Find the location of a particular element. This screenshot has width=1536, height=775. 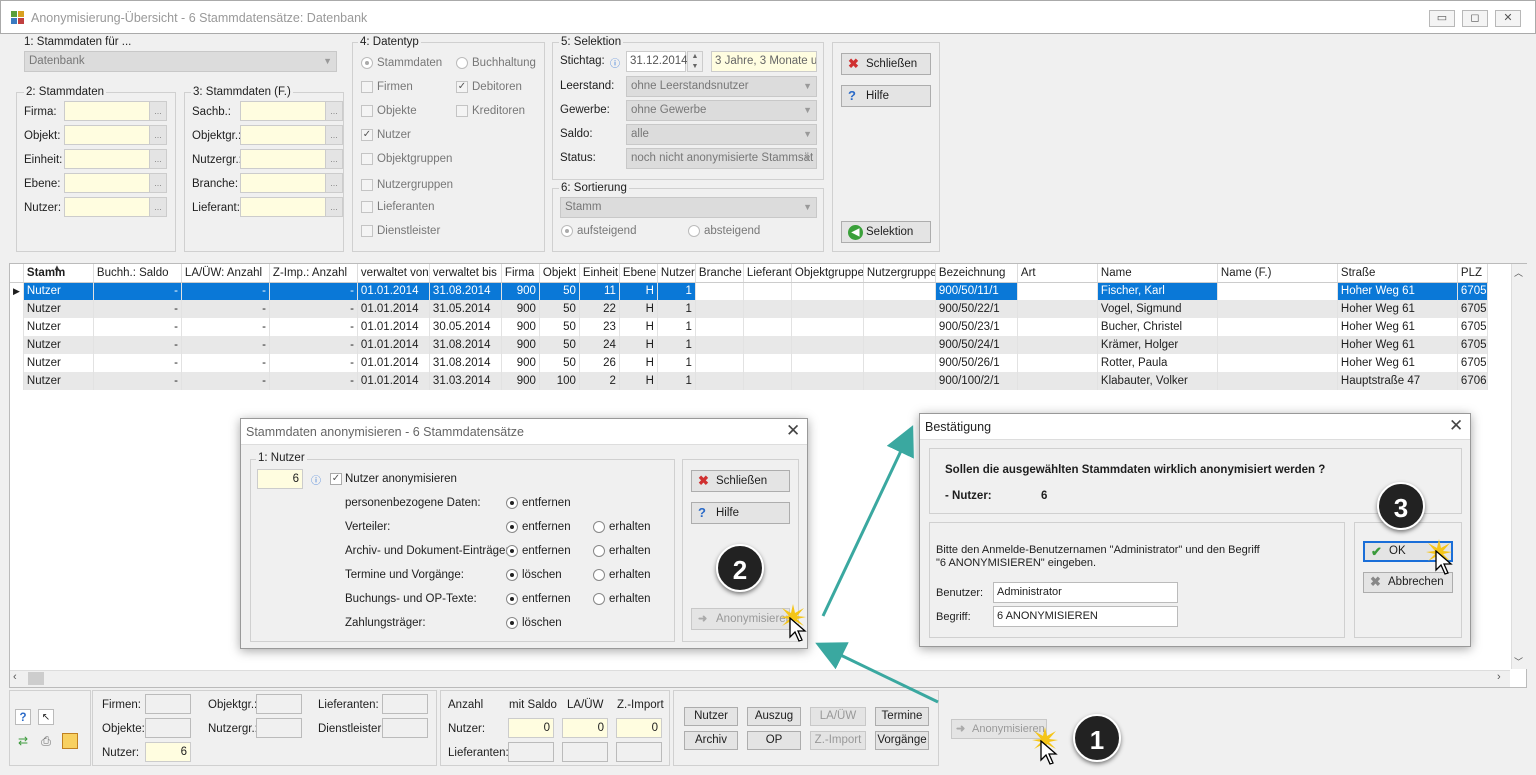

dialog1-anonymize-button: ➜ Anonymisieren is located at coordinates (741, 619).